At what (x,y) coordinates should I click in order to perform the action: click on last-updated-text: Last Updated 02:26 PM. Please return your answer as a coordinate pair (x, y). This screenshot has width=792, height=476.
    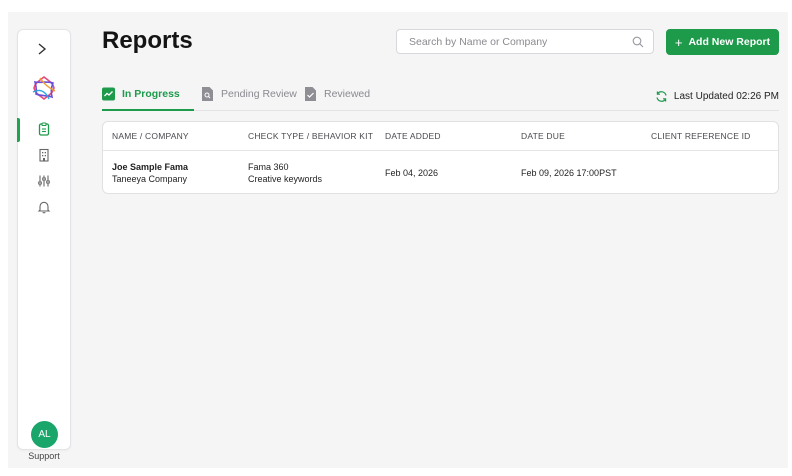
    Looking at the image, I should click on (726, 96).